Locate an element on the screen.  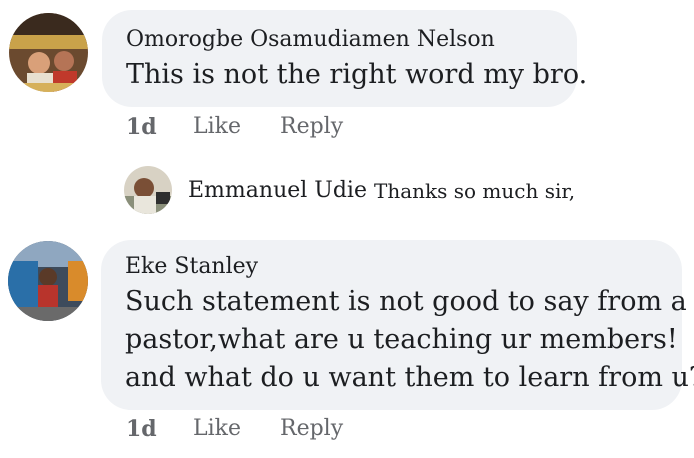
comment-author: Omorogbe Osamudiamen Nelson is located at coordinates (310, 39).